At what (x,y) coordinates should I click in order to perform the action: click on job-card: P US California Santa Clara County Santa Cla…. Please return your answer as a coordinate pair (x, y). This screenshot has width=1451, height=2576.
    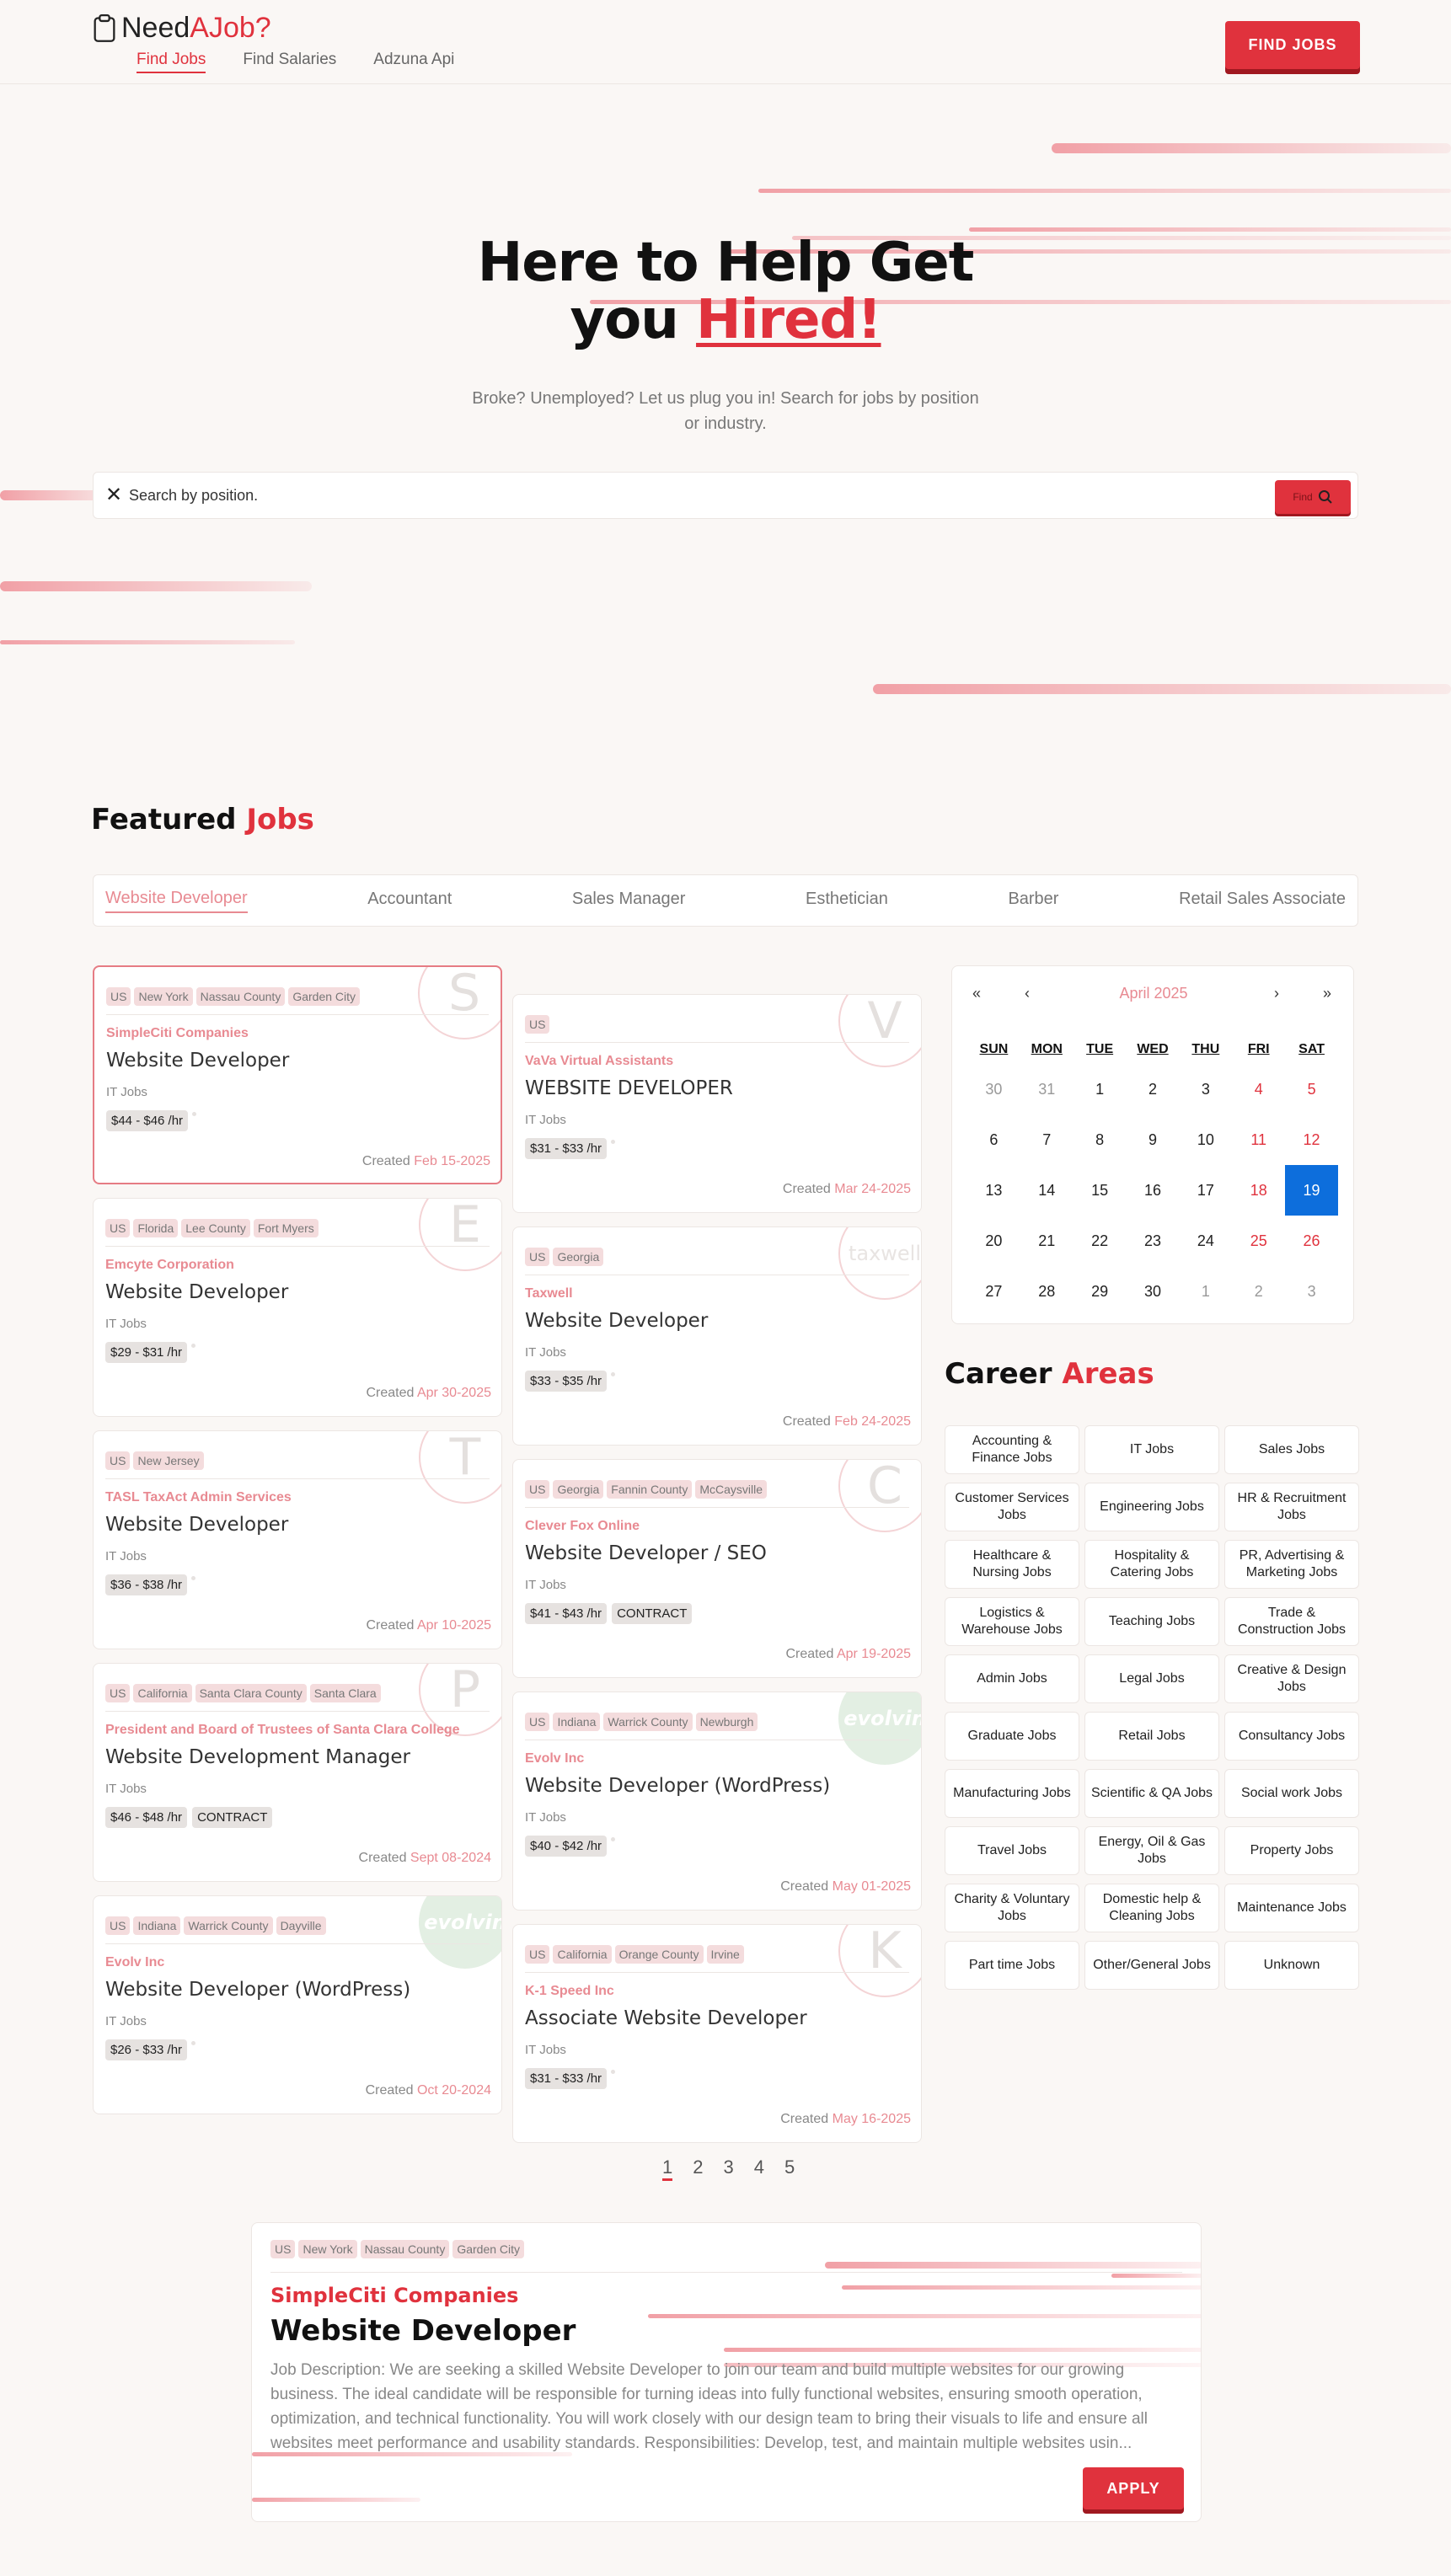
    Looking at the image, I should click on (297, 1772).